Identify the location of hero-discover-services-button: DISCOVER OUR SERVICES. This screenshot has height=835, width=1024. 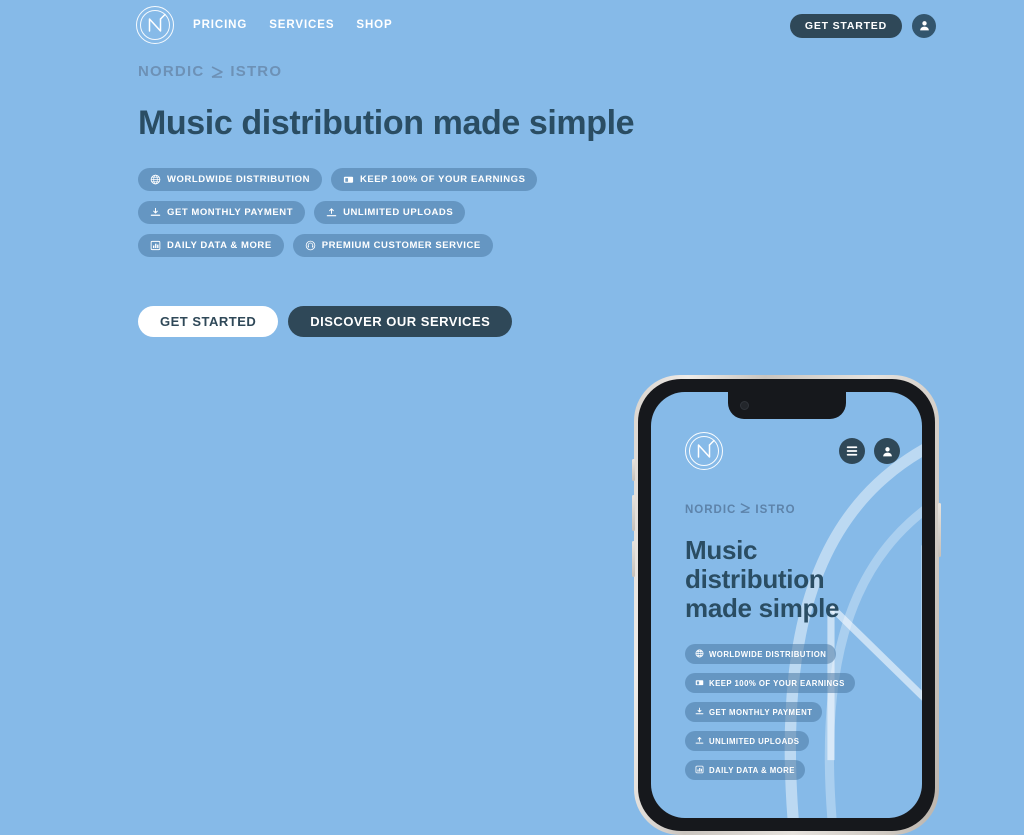
(400, 322).